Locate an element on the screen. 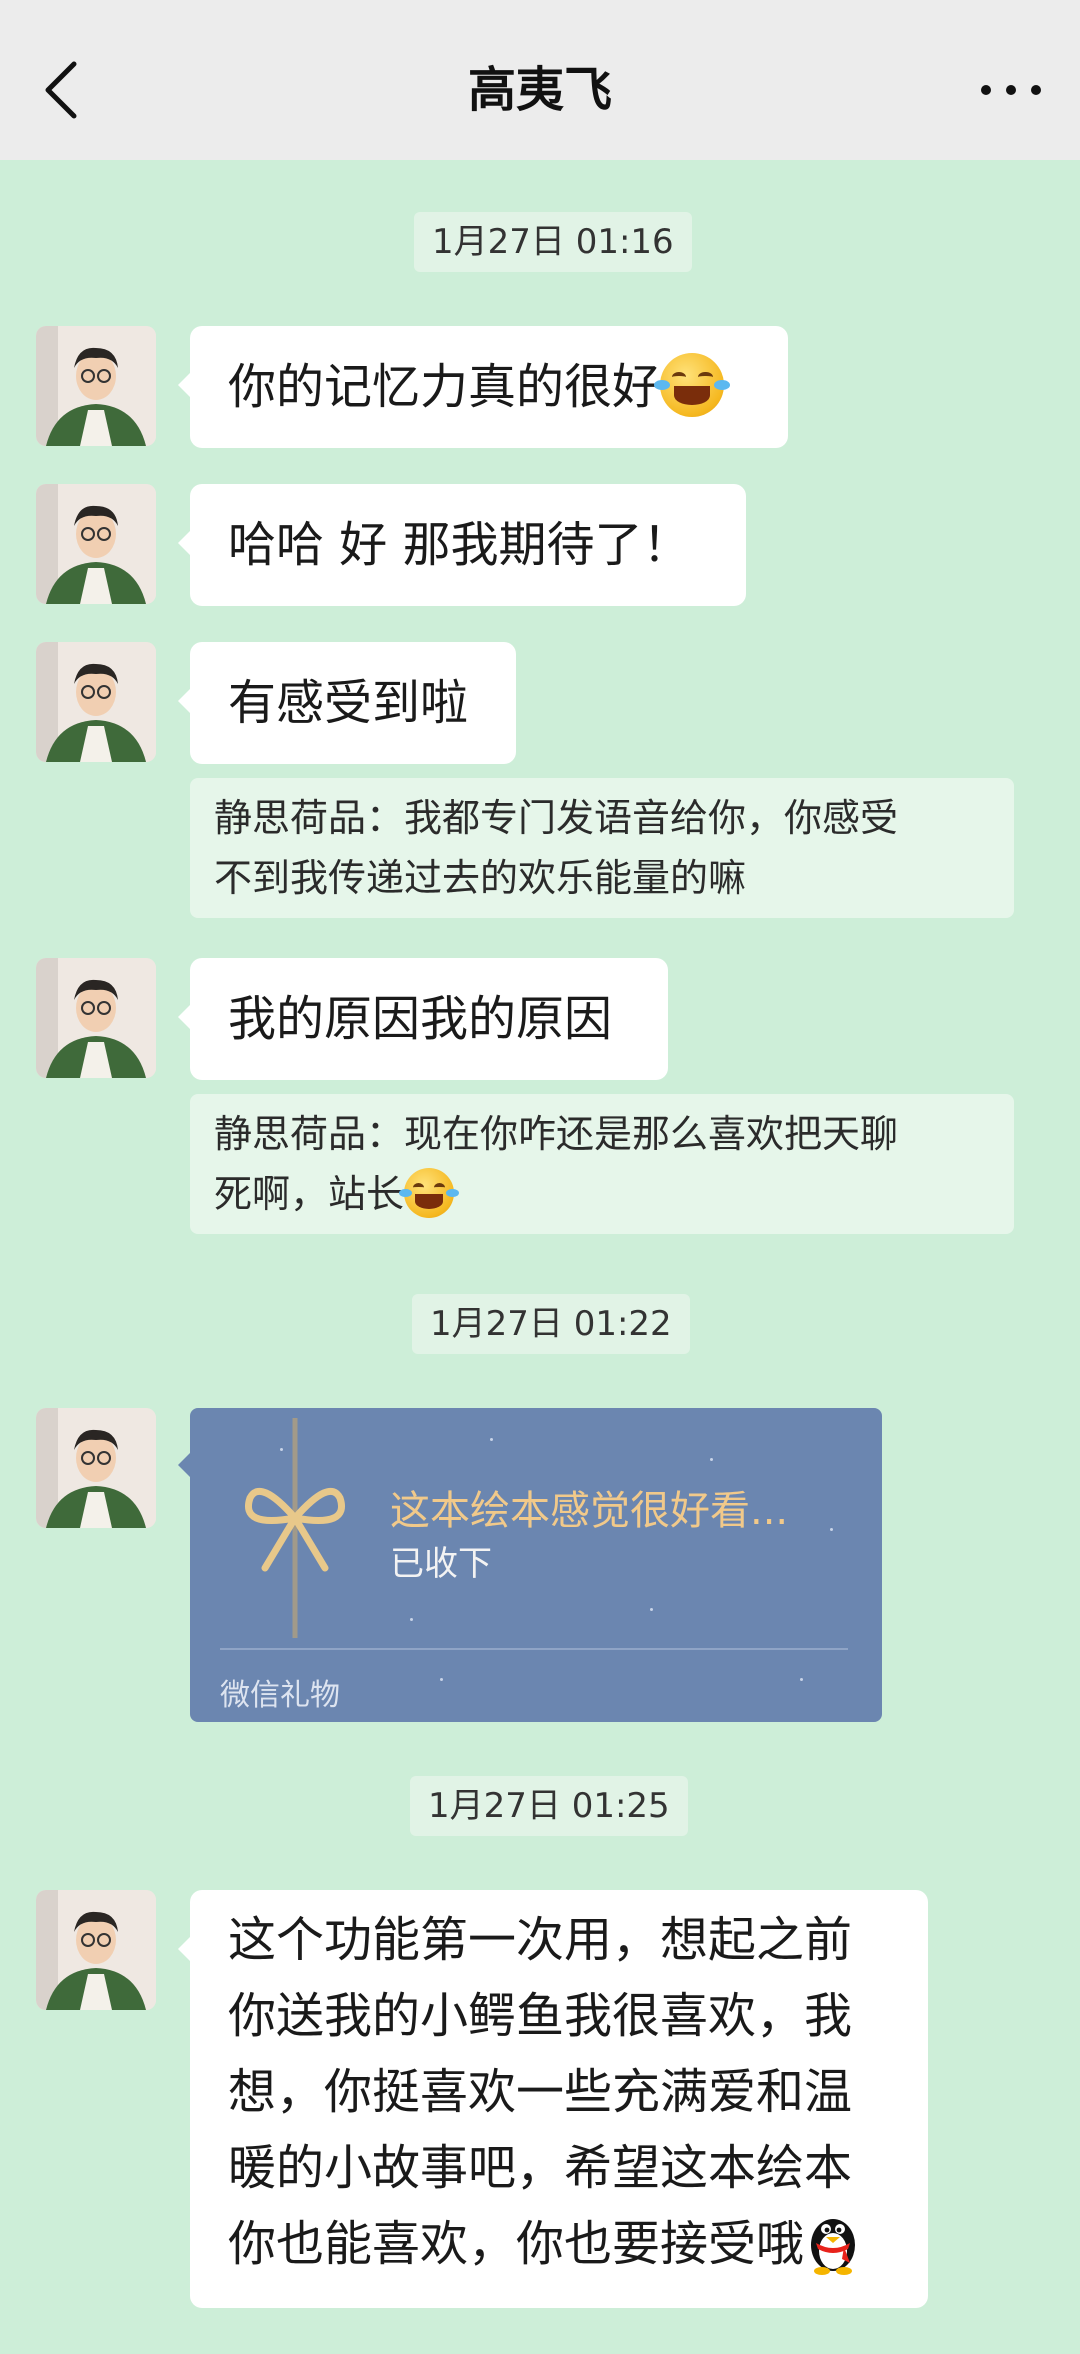 The image size is (1080, 2354). chat-header: 高夷飞 is located at coordinates (540, 80).